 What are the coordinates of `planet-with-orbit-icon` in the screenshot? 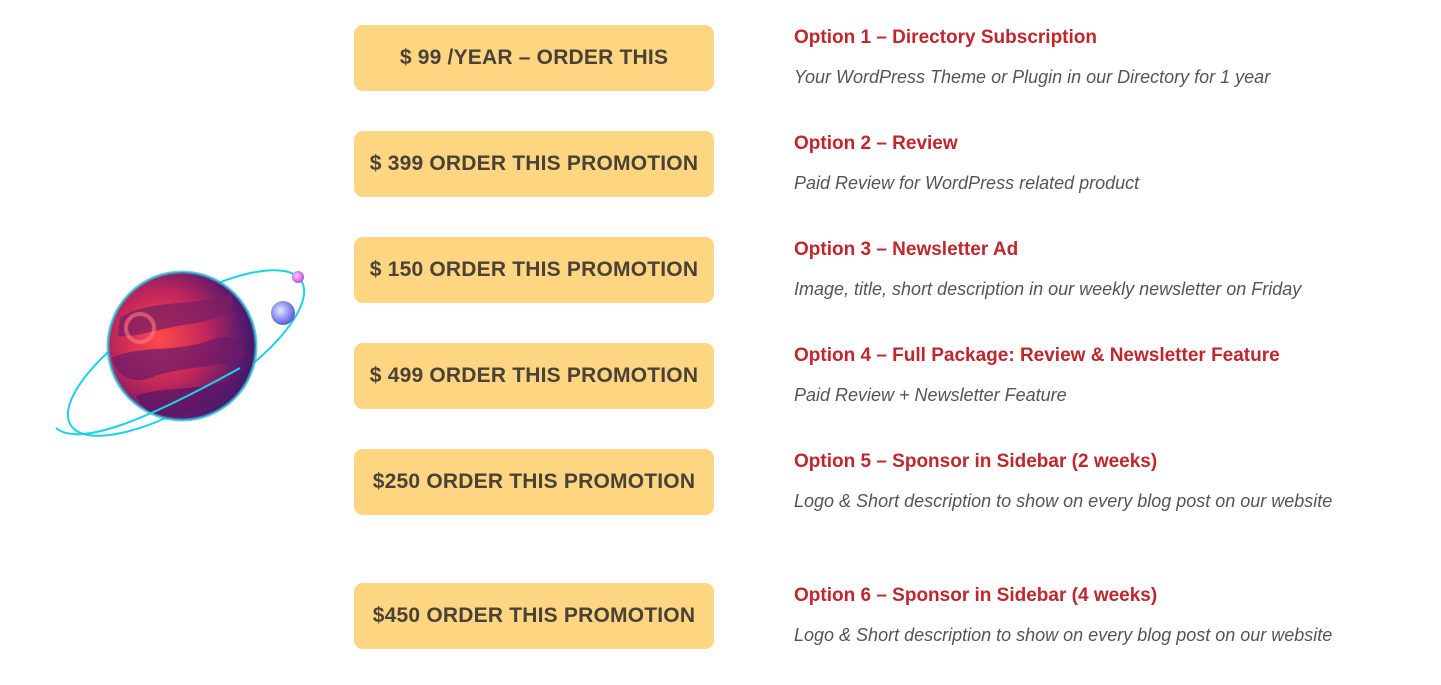 It's located at (180, 353).